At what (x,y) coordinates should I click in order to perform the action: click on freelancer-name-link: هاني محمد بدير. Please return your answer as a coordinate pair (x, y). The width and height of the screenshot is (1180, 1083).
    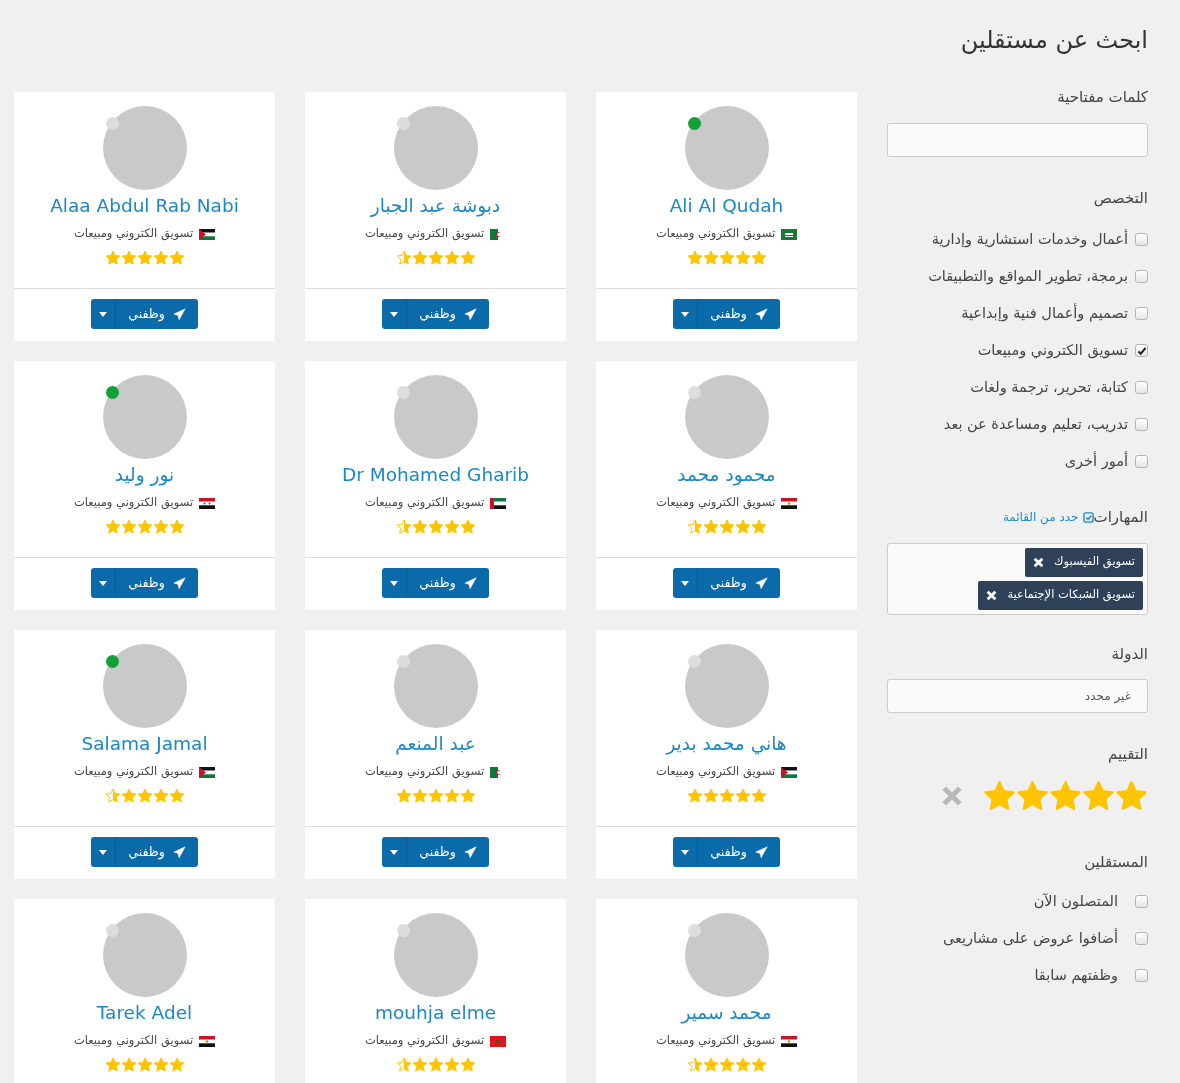
    Looking at the image, I should click on (726, 744).